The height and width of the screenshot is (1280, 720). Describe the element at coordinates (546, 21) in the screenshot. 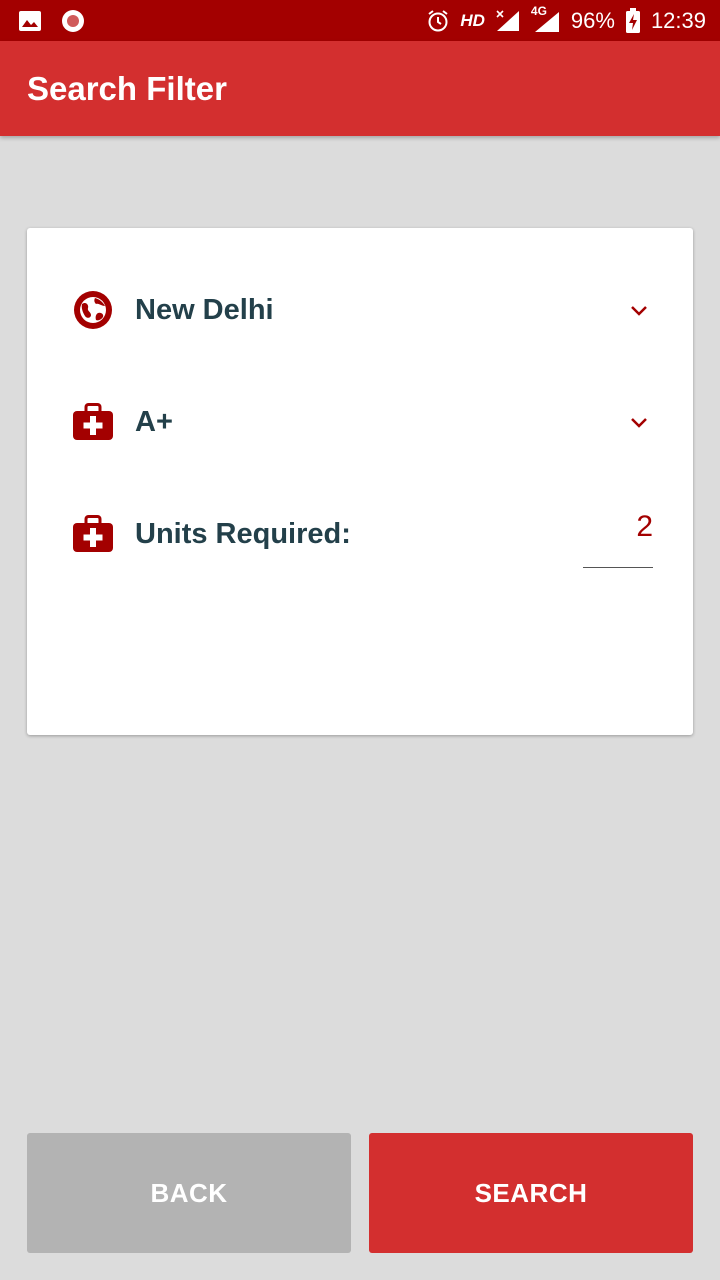

I see `signal-4g-icon` at that location.